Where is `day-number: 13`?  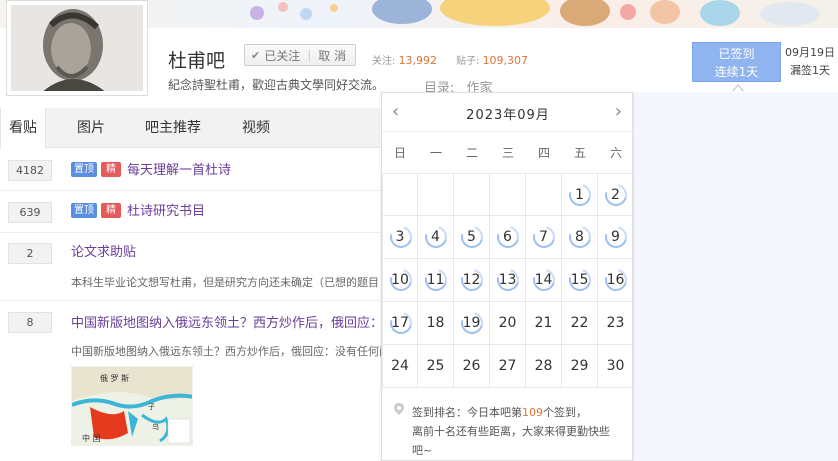 day-number: 13 is located at coordinates (507, 280).